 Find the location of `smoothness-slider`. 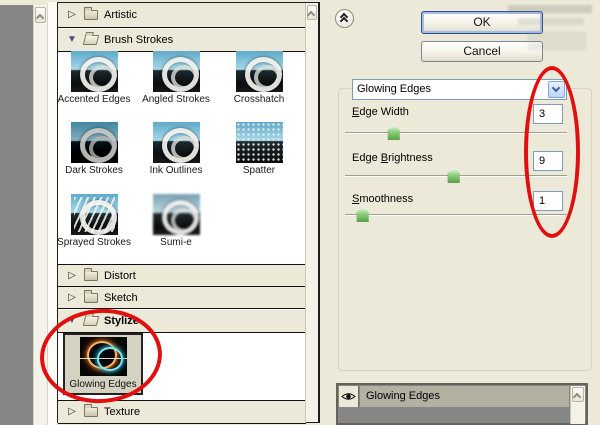

smoothness-slider is located at coordinates (456, 215).